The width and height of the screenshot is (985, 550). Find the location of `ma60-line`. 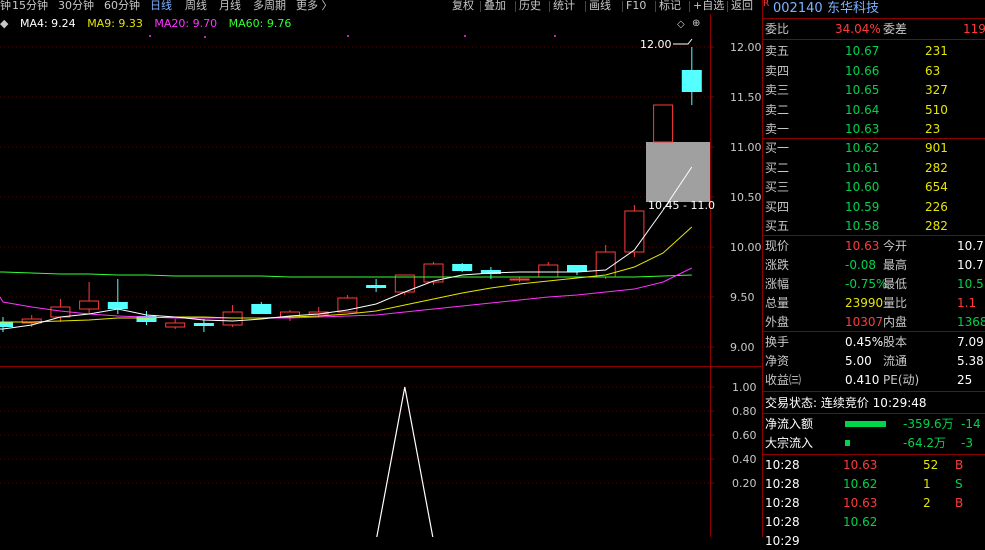

ma60-line is located at coordinates (346, 274).